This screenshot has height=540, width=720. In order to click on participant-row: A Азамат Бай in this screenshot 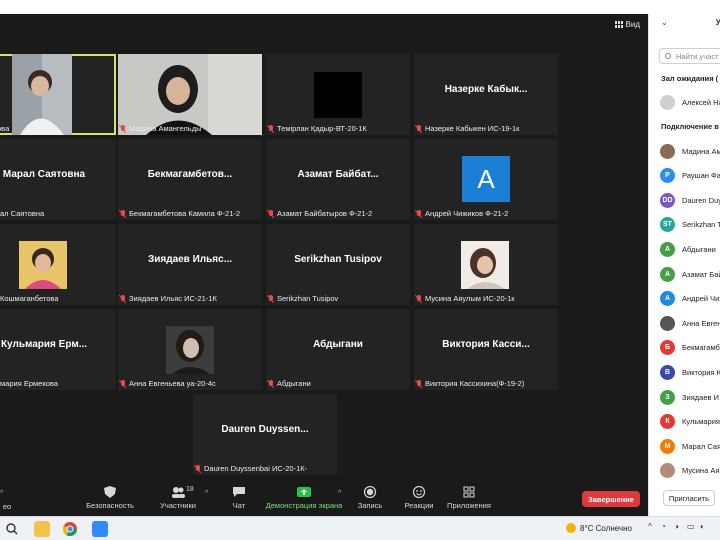, I will do `click(690, 274)`.